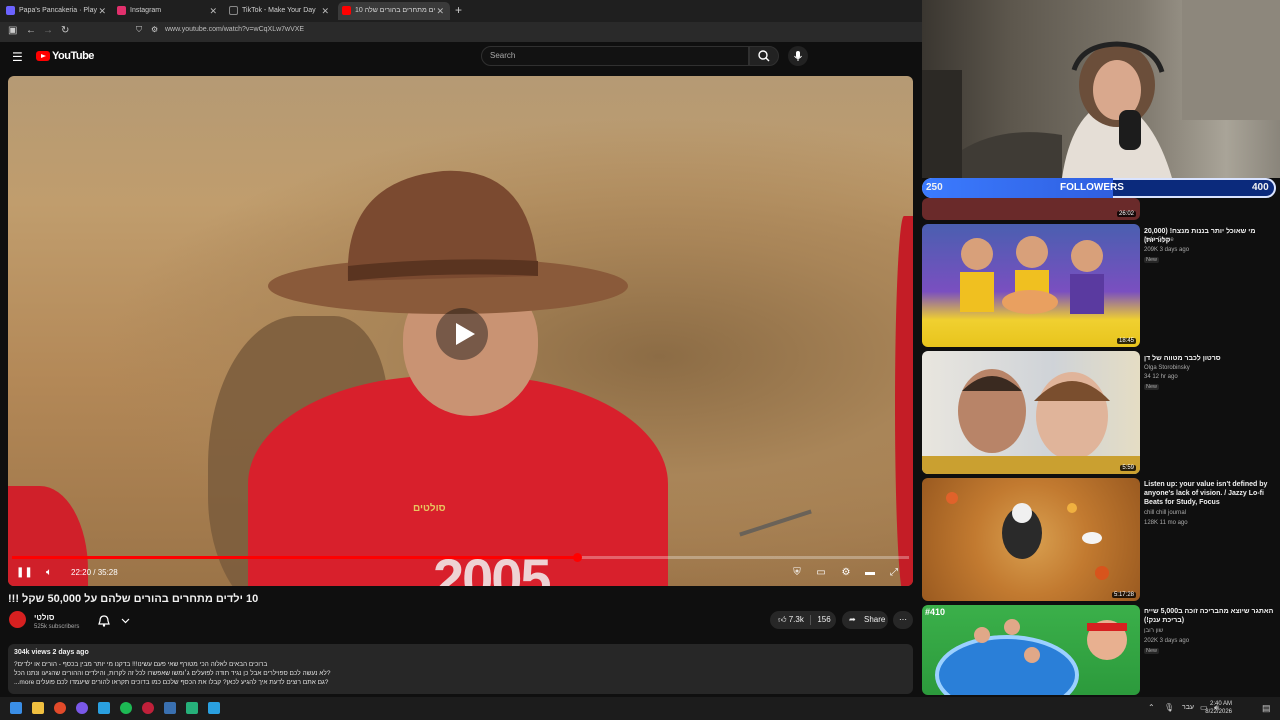 The width and height of the screenshot is (1280, 720). What do you see at coordinates (1188, 707) in the screenshot?
I see `language-indicator: עבר` at bounding box center [1188, 707].